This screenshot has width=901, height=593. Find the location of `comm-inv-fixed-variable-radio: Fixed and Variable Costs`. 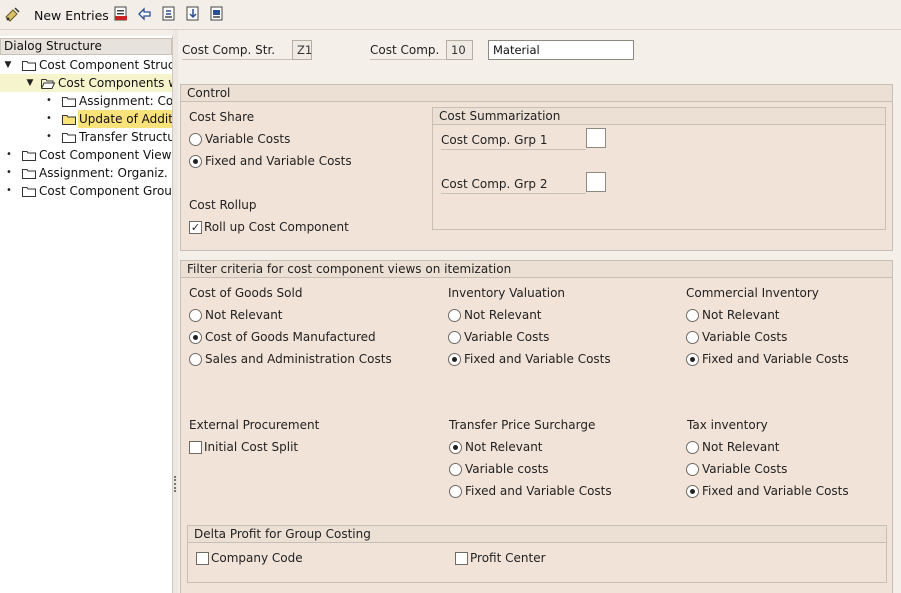

comm-inv-fixed-variable-radio: Fixed and Variable Costs is located at coordinates (767, 359).